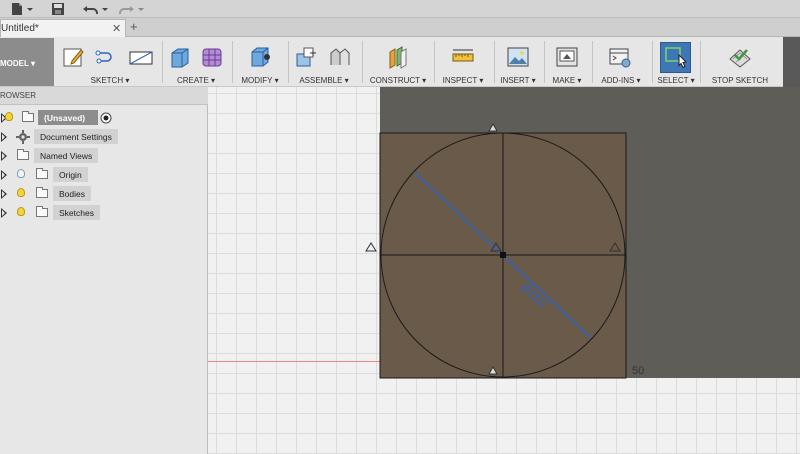 Image resolution: width=800 pixels, height=454 pixels. I want to click on x-axis-line, so click(294, 361).